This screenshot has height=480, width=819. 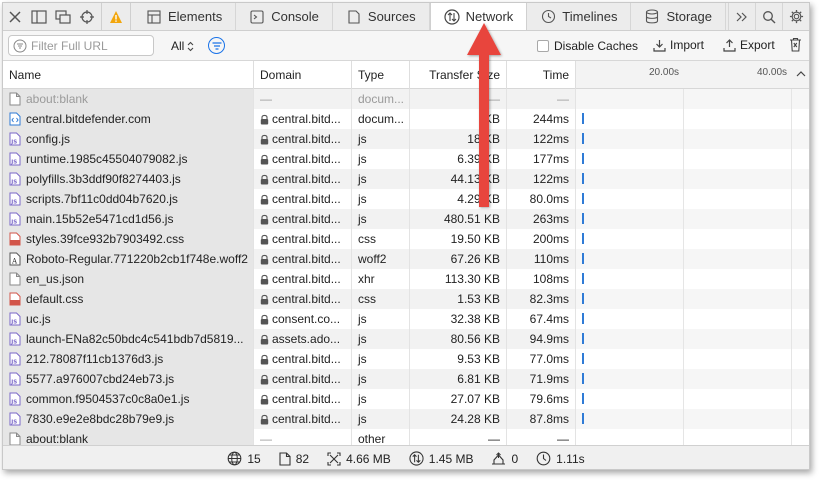 I want to click on request-name-cell: JS 5577.a976007cbd24eb73.js, so click(x=128, y=379).